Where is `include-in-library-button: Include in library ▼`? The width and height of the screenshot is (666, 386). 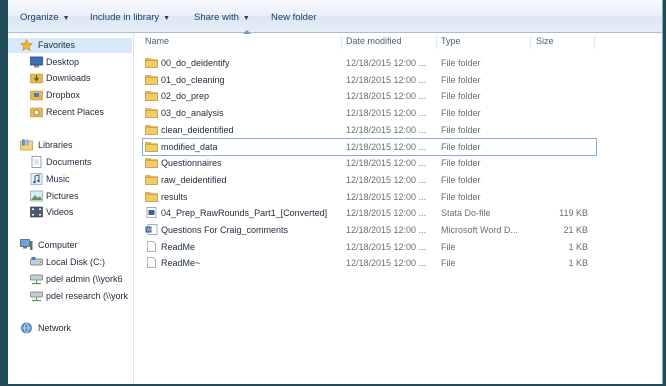 include-in-library-button: Include in library ▼ is located at coordinates (130, 18).